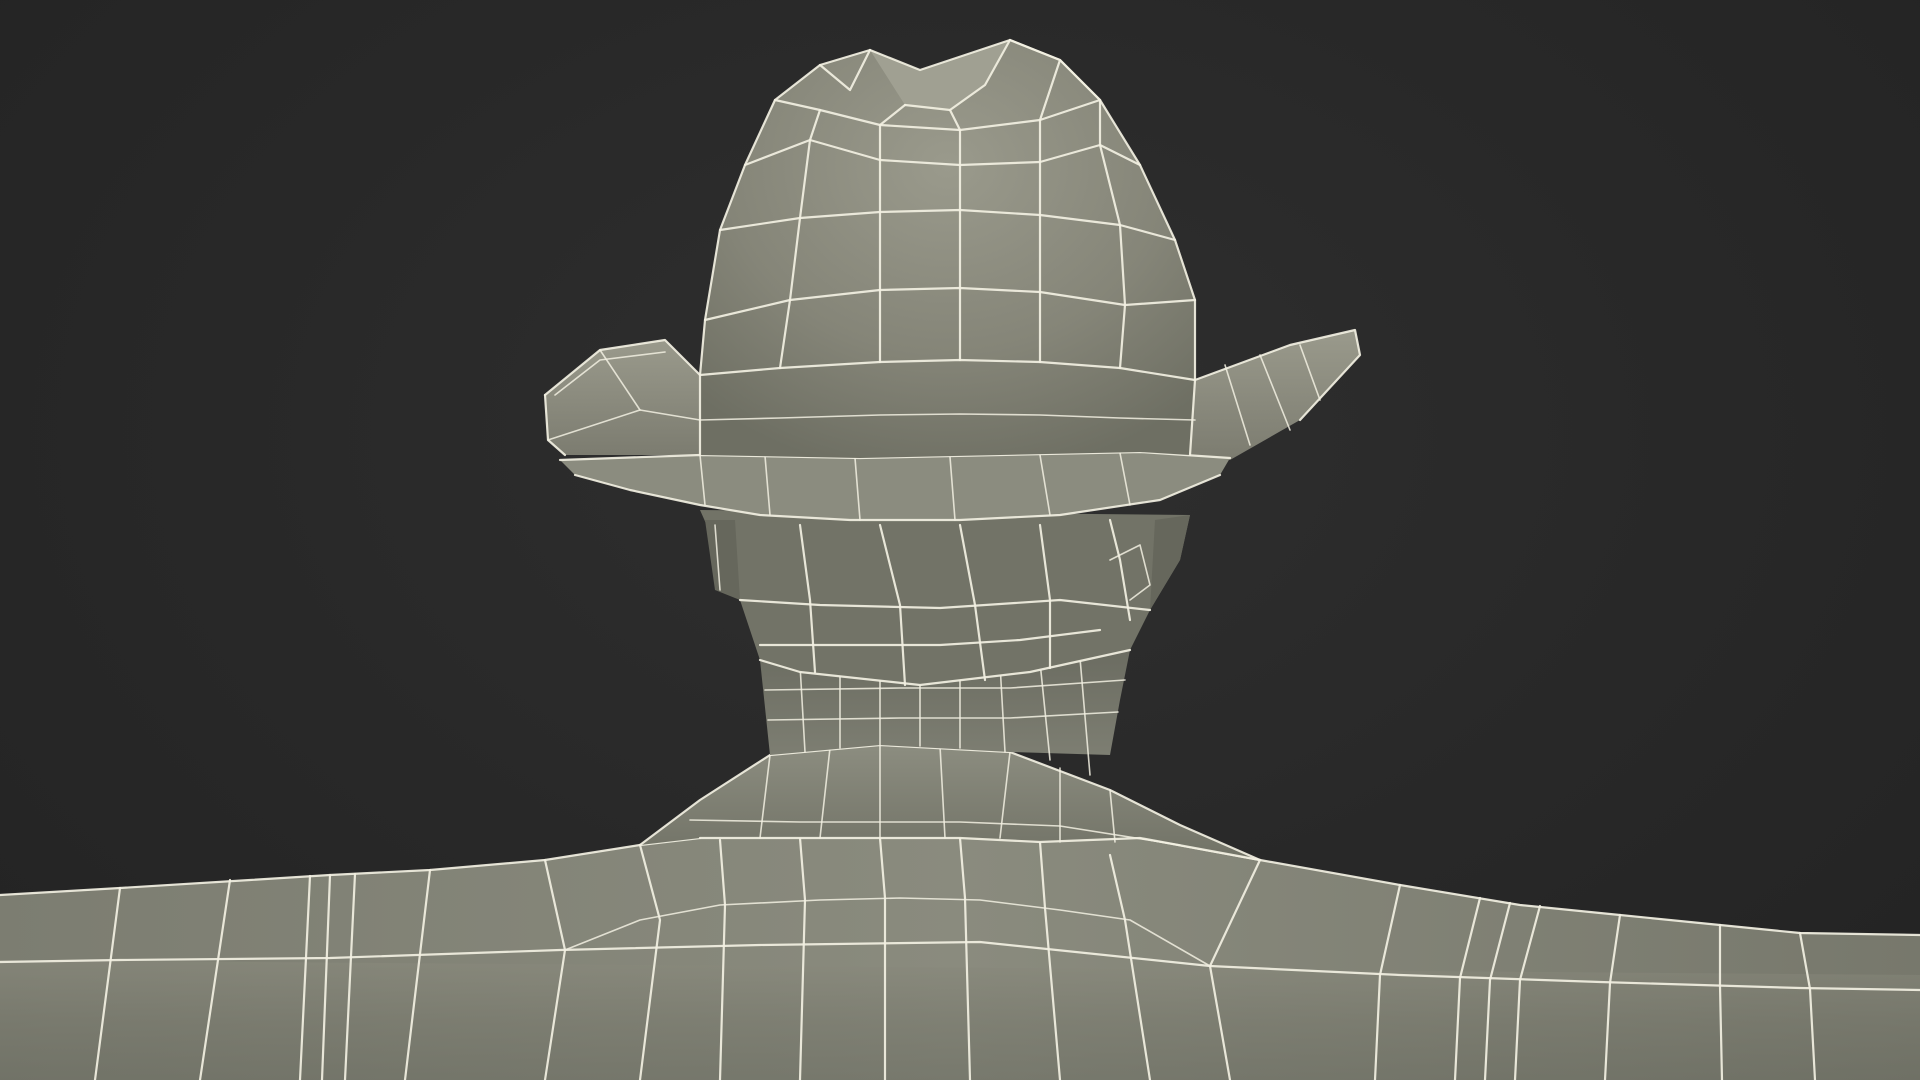 The image size is (1920, 1080). Describe the element at coordinates (947, 248) in the screenshot. I see `hat-crown-mesh` at that location.